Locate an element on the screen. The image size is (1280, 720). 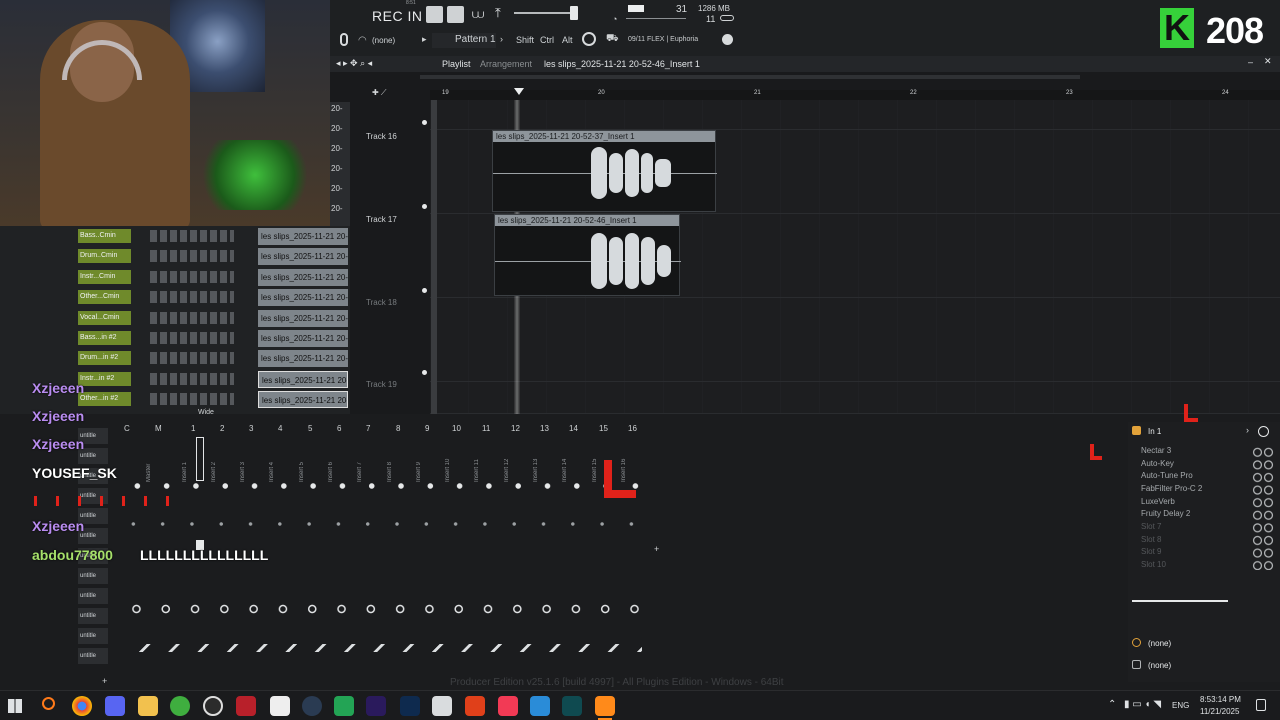
channel-row-4: Other...Cmin les slips_2025-11-21 20- is located at coordinates (175, 297).